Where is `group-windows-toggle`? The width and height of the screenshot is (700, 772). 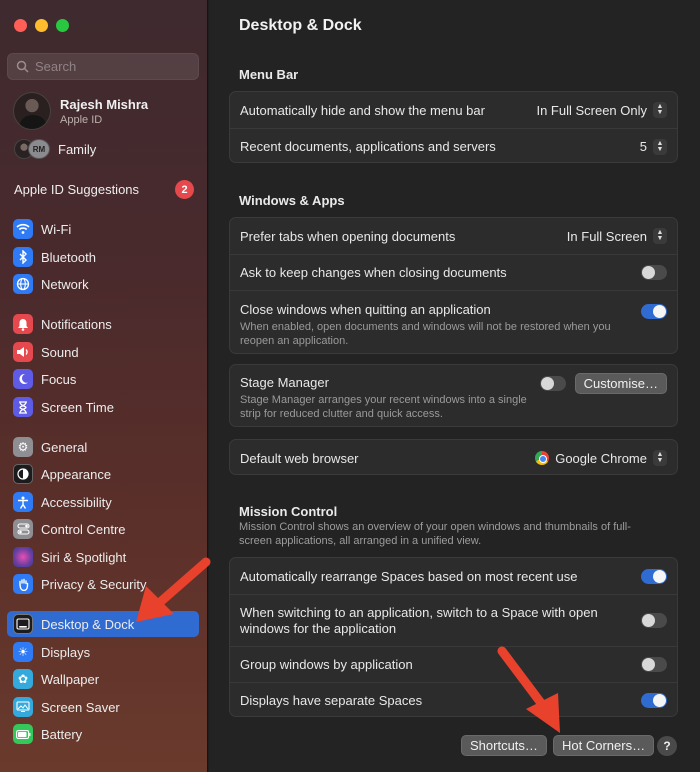 group-windows-toggle is located at coordinates (654, 664).